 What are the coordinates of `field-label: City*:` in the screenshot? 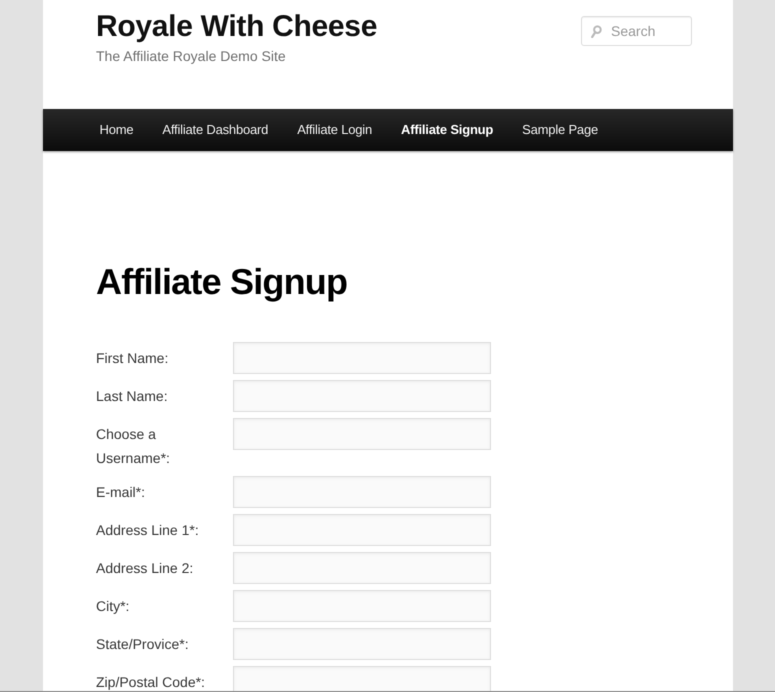 It's located at (113, 606).